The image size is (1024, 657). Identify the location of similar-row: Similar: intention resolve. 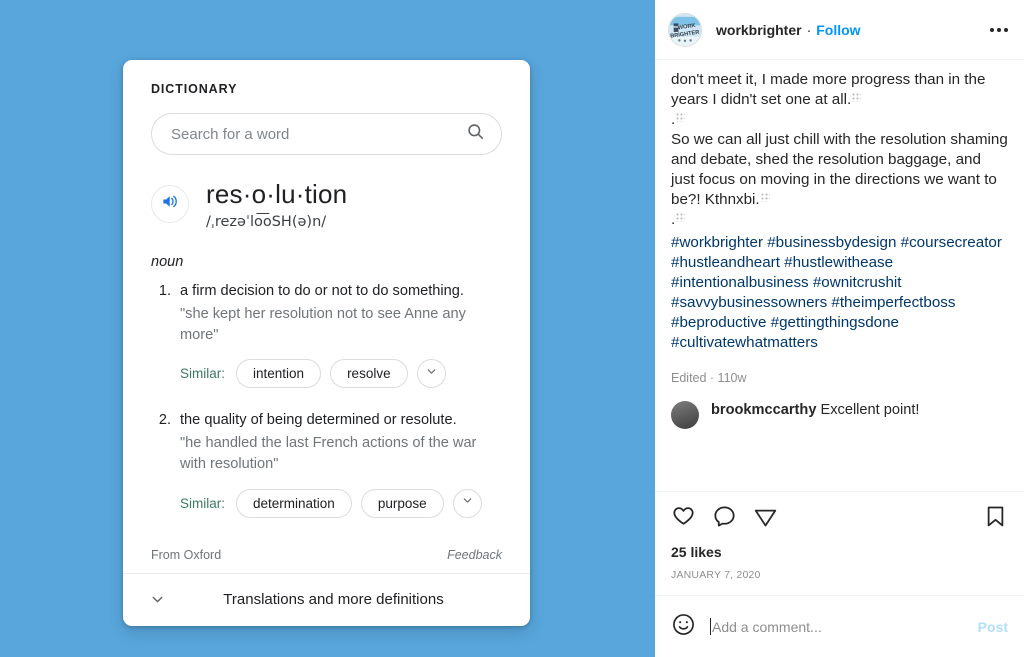
(341, 374).